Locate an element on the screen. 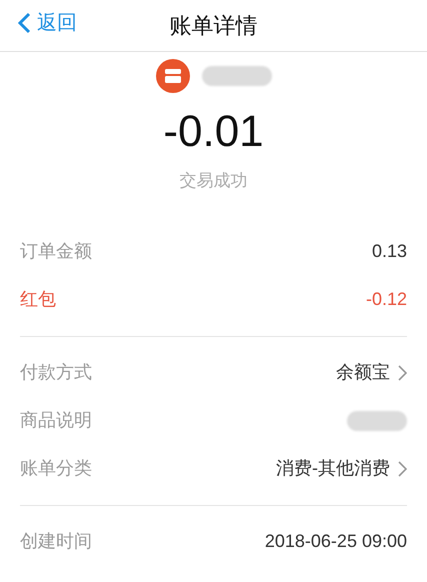 The height and width of the screenshot is (582, 427). row-link: 消费-其他消费 is located at coordinates (341, 468).